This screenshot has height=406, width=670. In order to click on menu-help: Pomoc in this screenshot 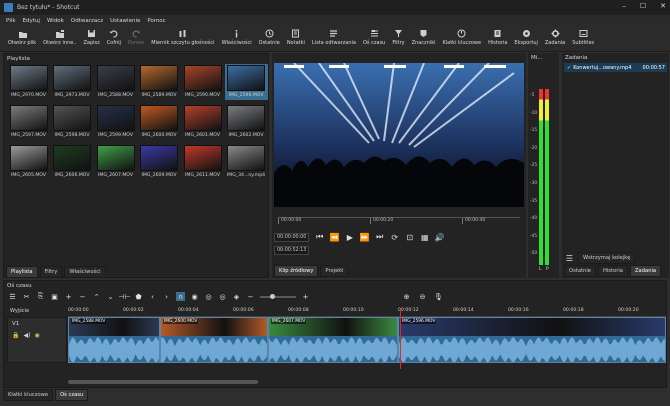, I will do `click(156, 21)`.